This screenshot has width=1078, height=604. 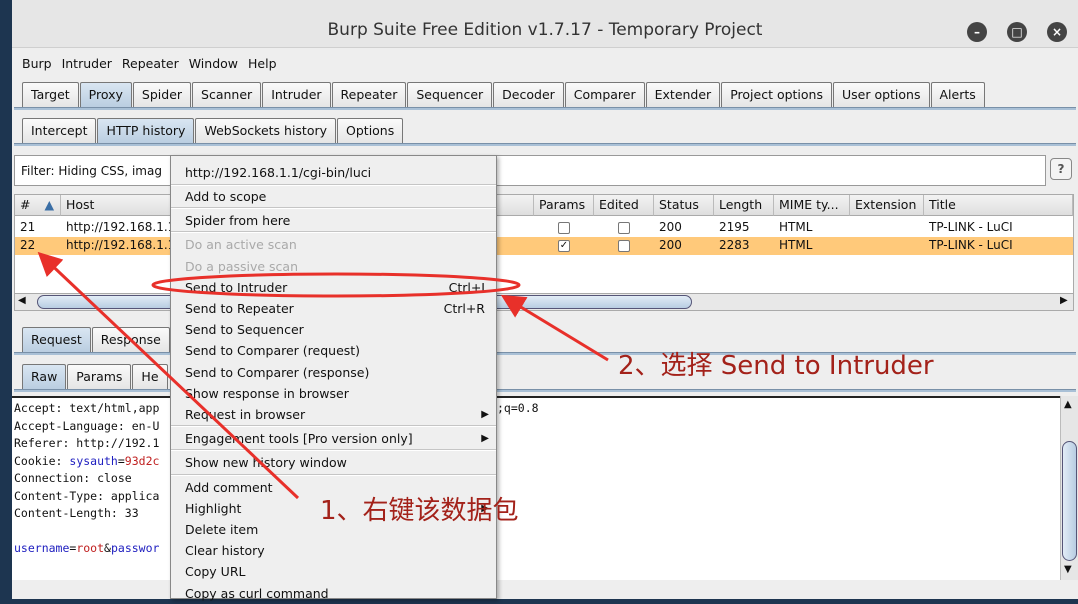 What do you see at coordinates (419, 511) in the screenshot?
I see `annotation-step1: 1、右键该数据包` at bounding box center [419, 511].